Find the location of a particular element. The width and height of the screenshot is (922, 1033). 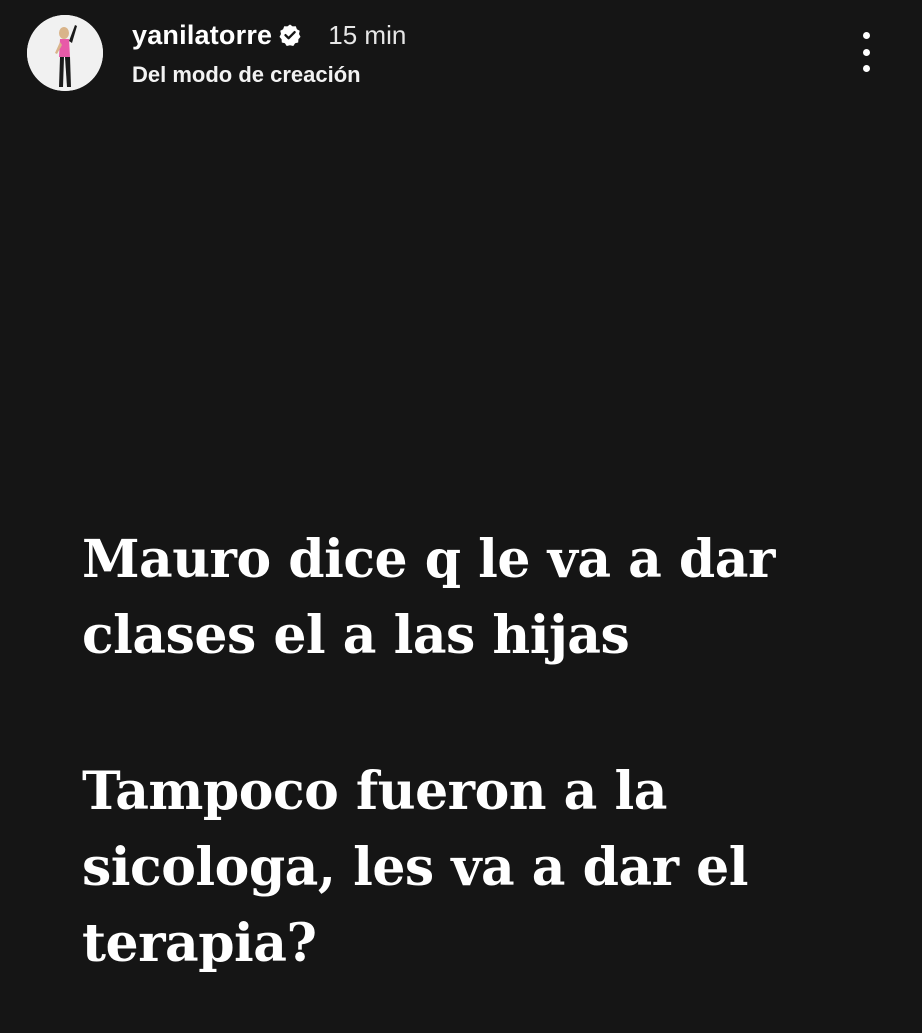

more-vertical-icon is located at coordinates (866, 35).